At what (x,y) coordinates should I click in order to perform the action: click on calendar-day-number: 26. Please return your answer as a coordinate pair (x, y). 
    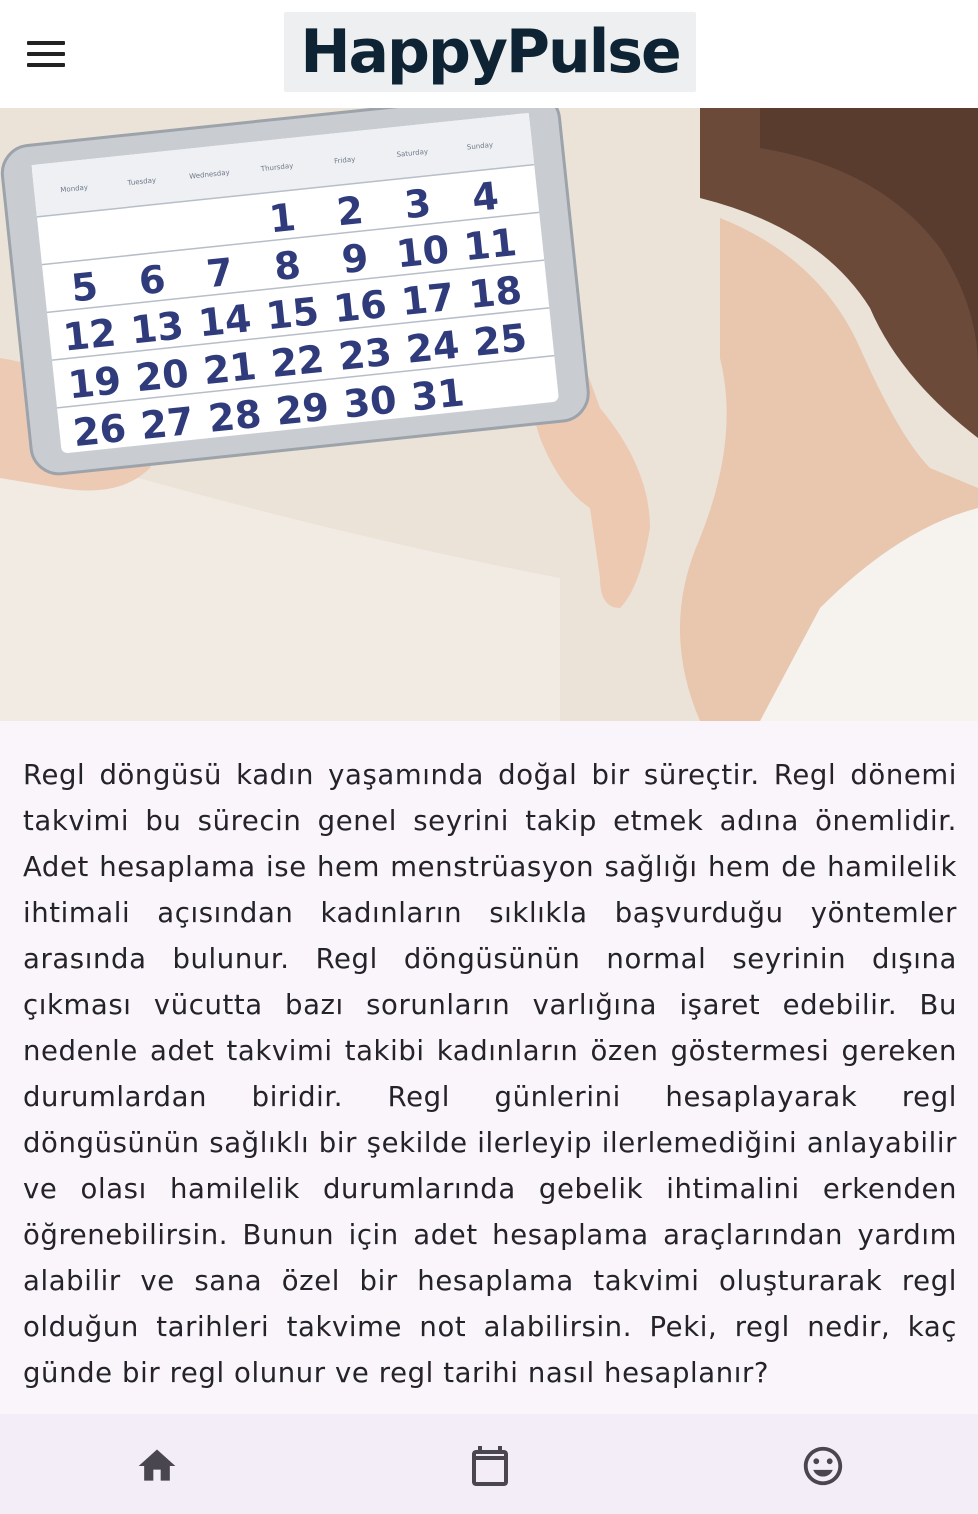
    Looking at the image, I should click on (99, 430).